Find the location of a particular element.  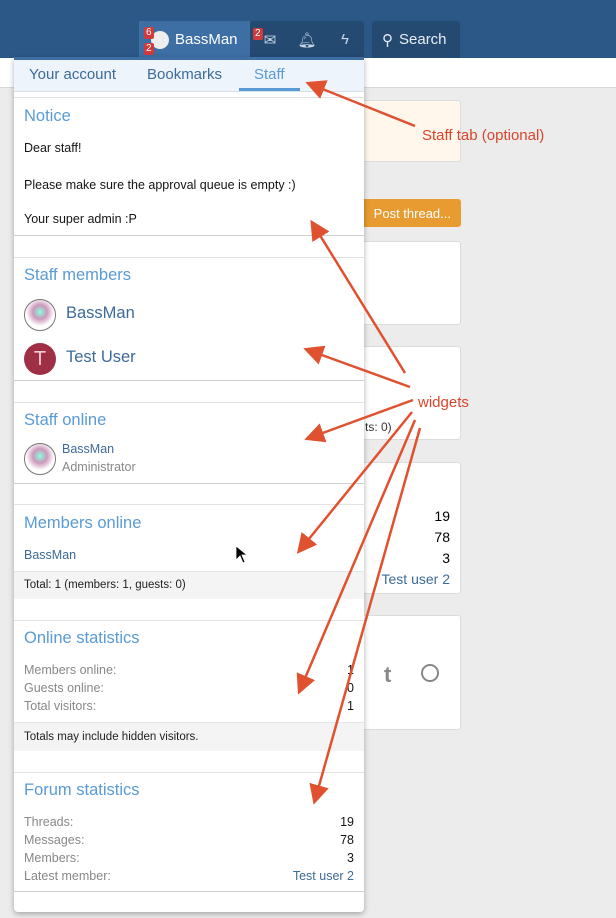

stat-row: Threads: 19 is located at coordinates (189, 822).